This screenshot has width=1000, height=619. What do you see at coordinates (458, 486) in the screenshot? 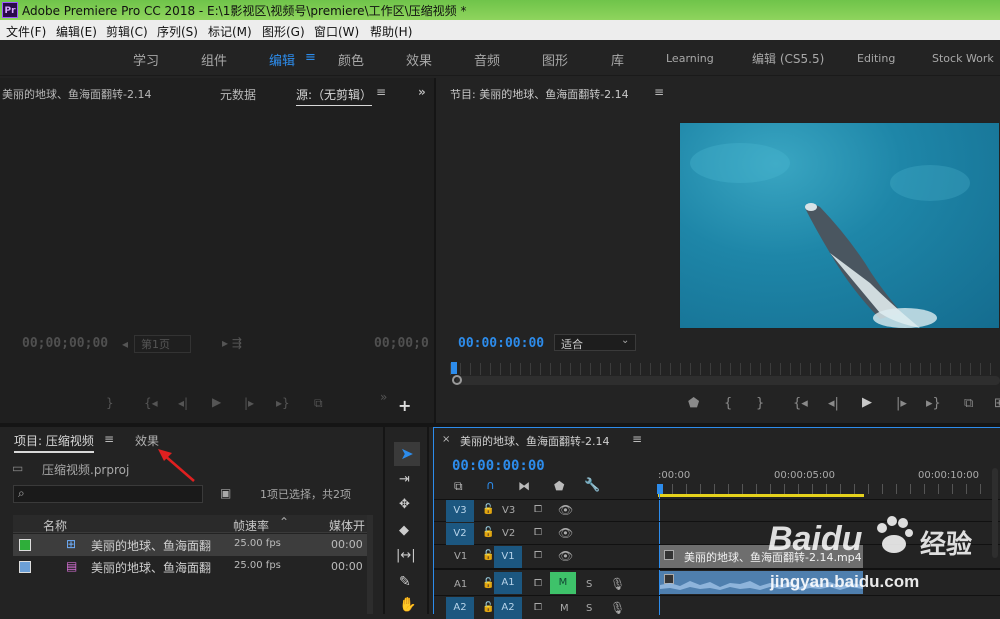
I see `insert-nest-icon: ⧉` at bounding box center [458, 486].